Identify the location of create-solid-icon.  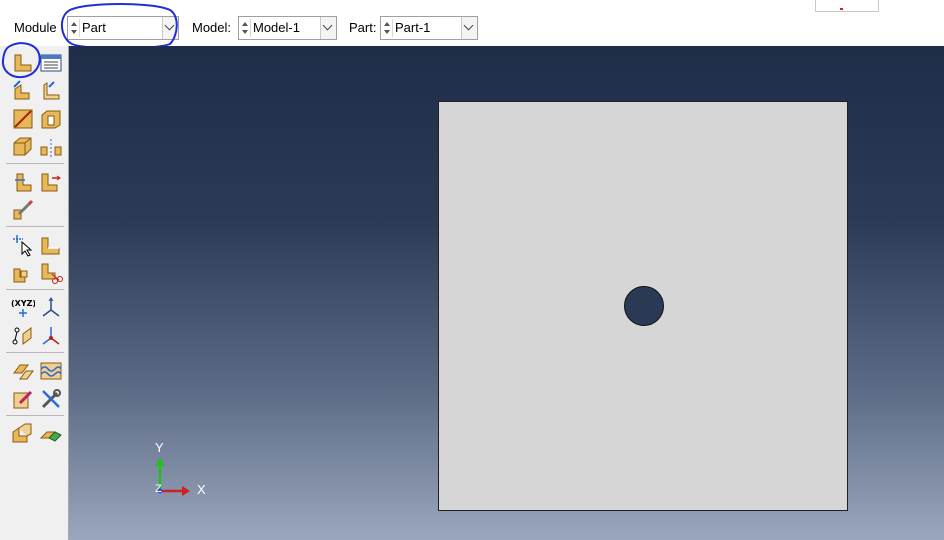
(23, 91).